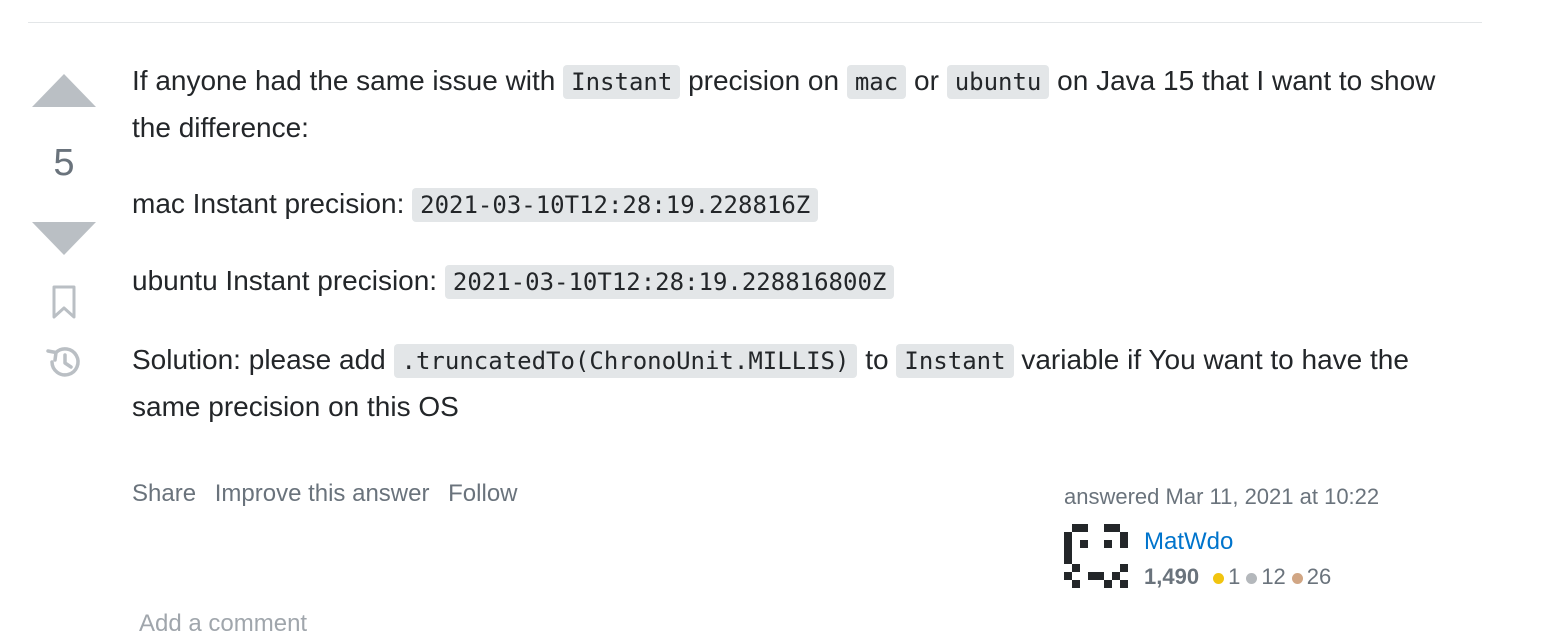 This screenshot has width=1542, height=638. I want to click on inline-code: ubuntu, so click(998, 82).